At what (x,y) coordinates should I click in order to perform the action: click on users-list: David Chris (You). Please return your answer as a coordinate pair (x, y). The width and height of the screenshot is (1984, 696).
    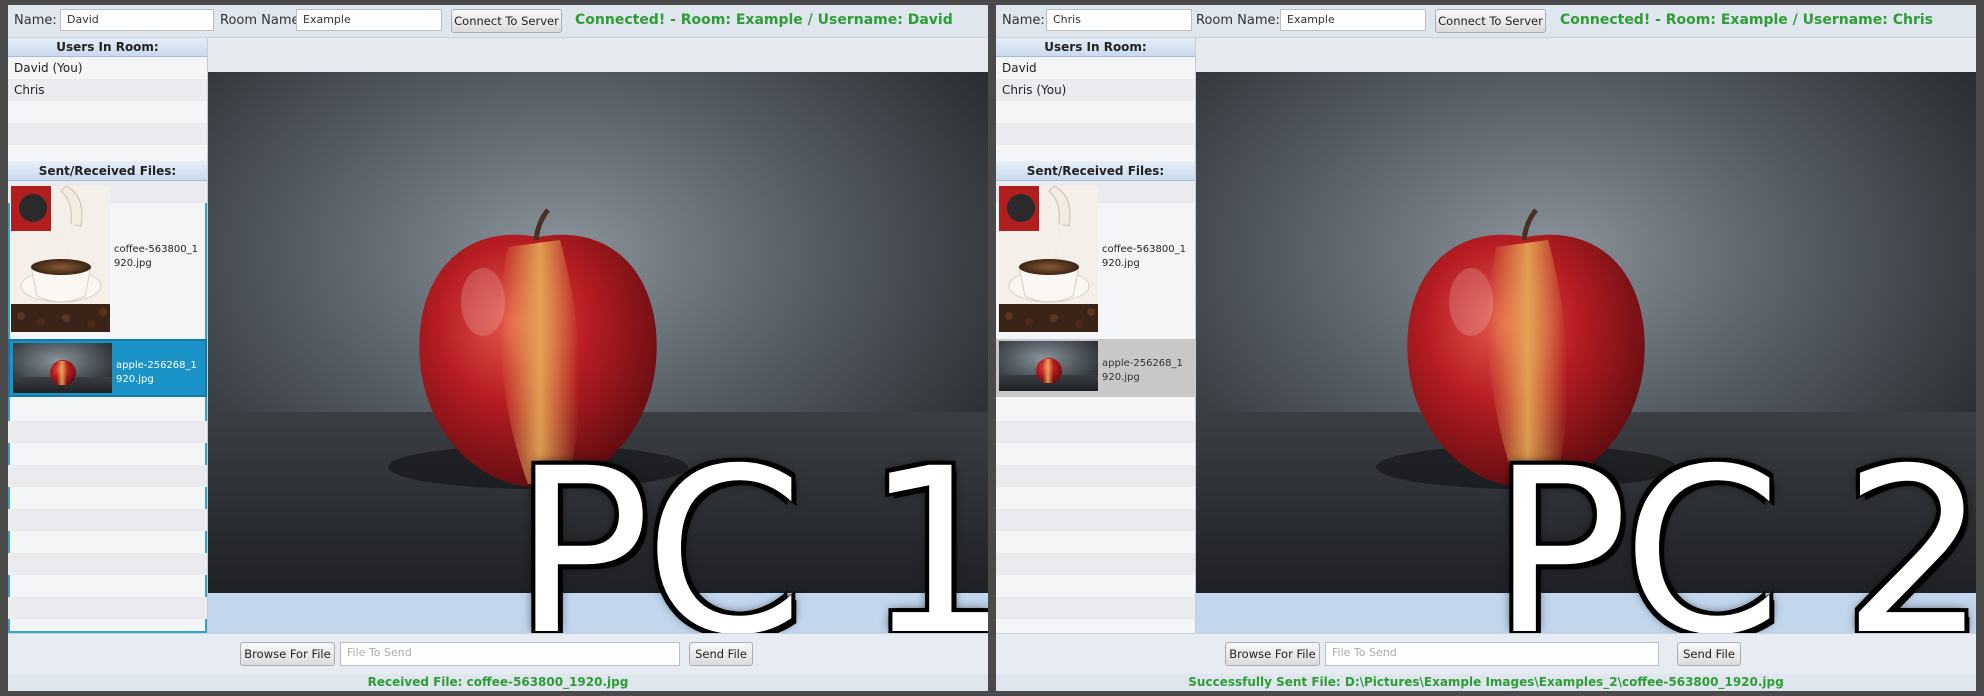
    Looking at the image, I should click on (1095, 109).